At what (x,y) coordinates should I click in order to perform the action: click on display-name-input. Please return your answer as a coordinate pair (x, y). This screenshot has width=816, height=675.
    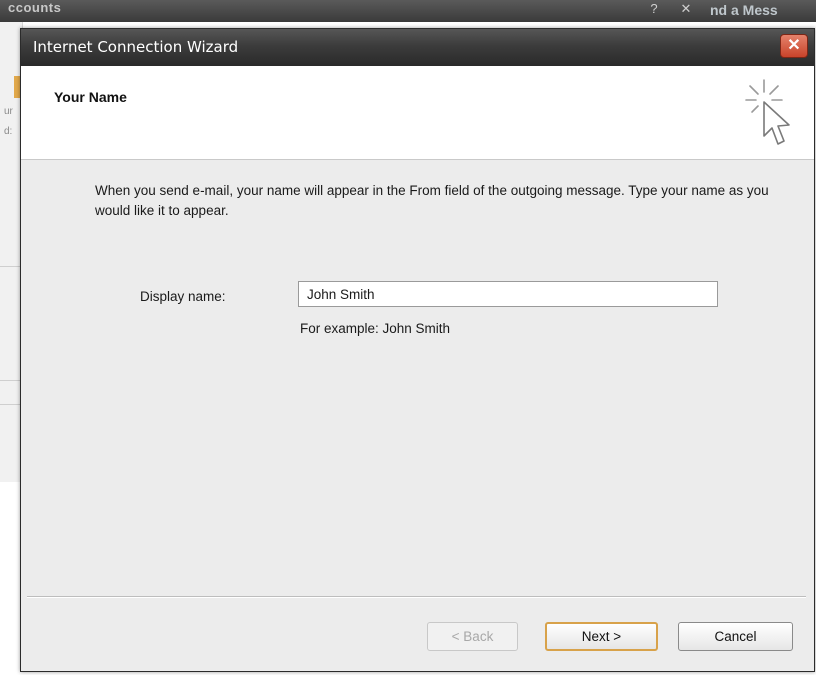
    Looking at the image, I should click on (508, 294).